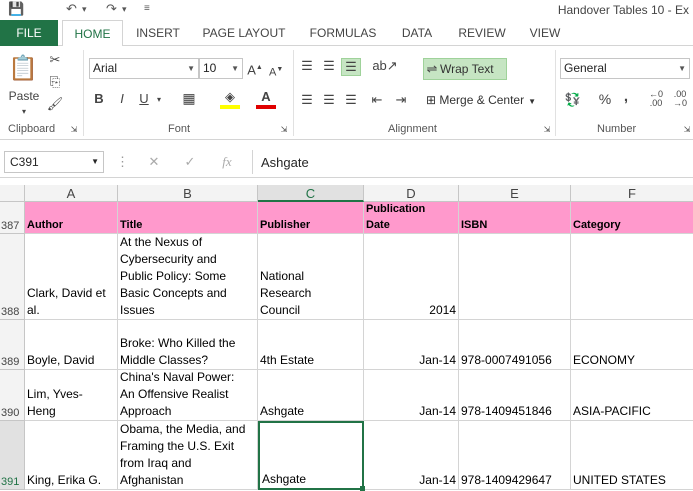 Image resolution: width=693 pixels, height=491 pixels. Describe the element at coordinates (573, 100) in the screenshot. I see `currency-icon: 💱` at that location.